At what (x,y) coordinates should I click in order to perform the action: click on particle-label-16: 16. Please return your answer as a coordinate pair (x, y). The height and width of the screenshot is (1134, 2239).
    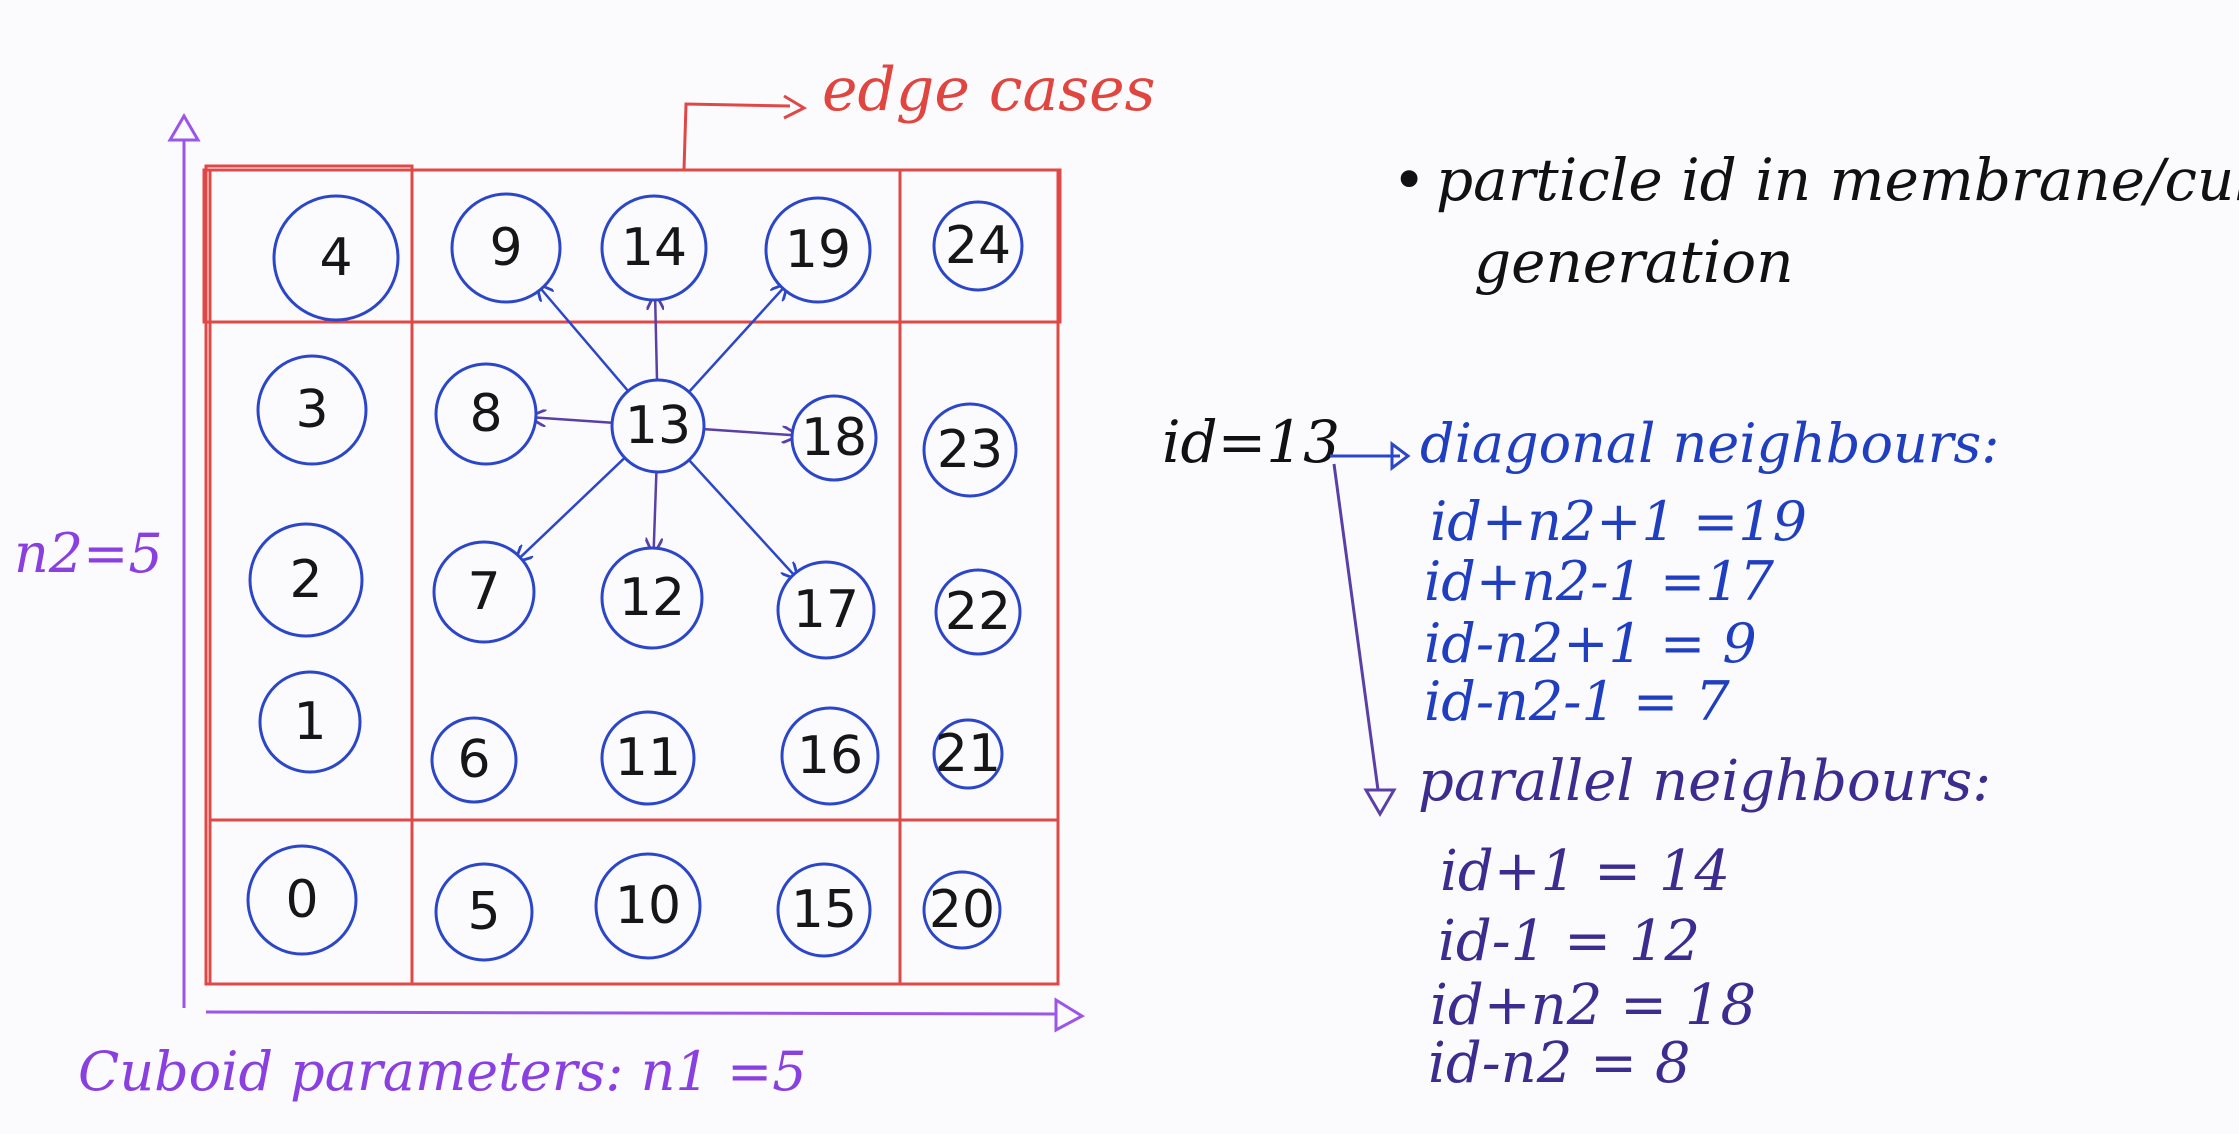
    Looking at the image, I should click on (830, 756).